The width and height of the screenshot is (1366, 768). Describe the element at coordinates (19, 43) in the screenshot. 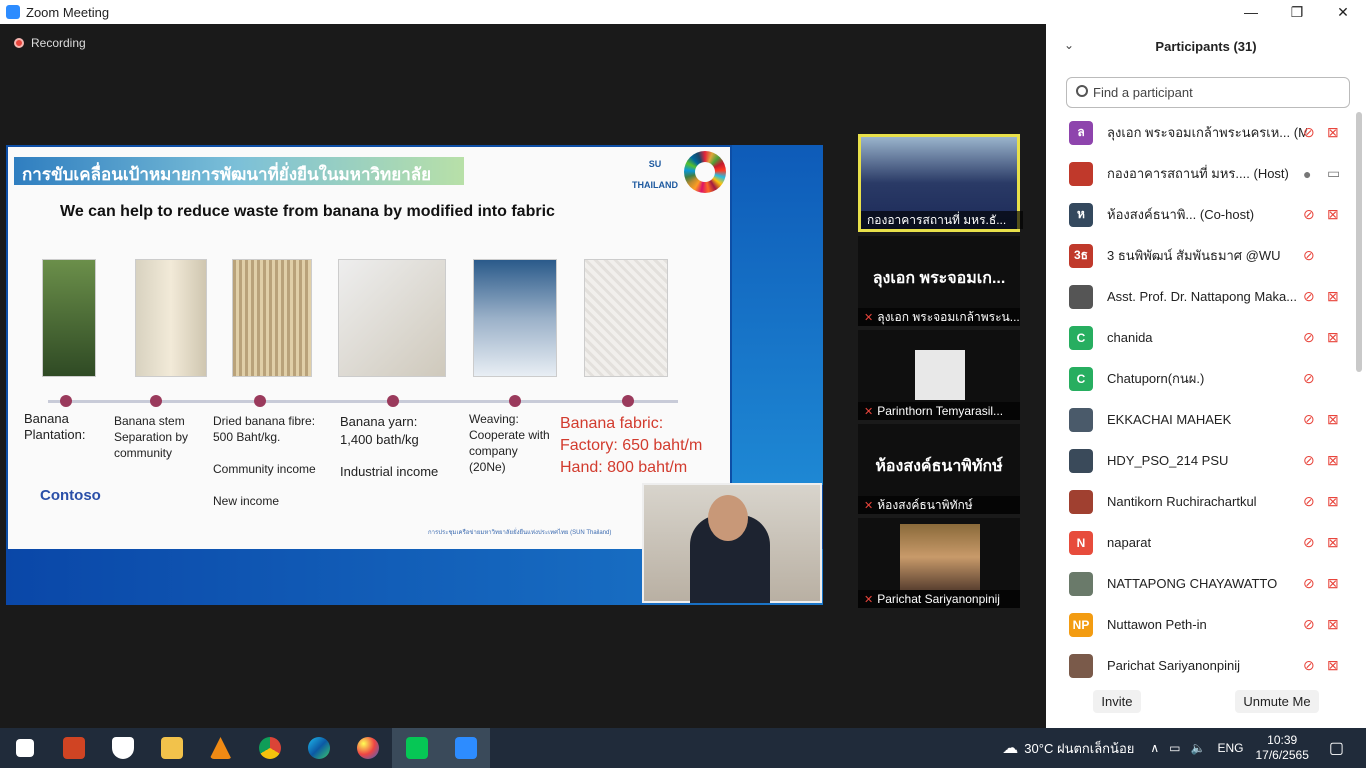

I see `record-icon` at that location.